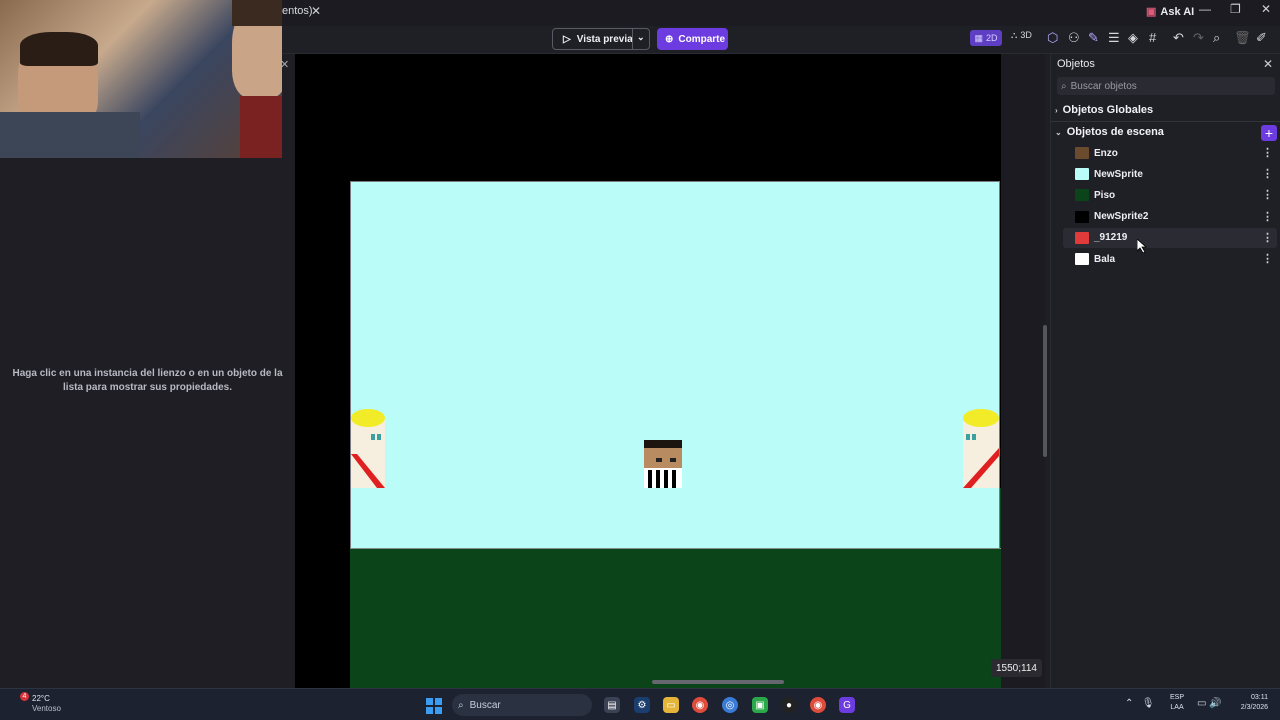 The height and width of the screenshot is (720, 1280). Describe the element at coordinates (663, 463) in the screenshot. I see `player-character-sprite` at that location.